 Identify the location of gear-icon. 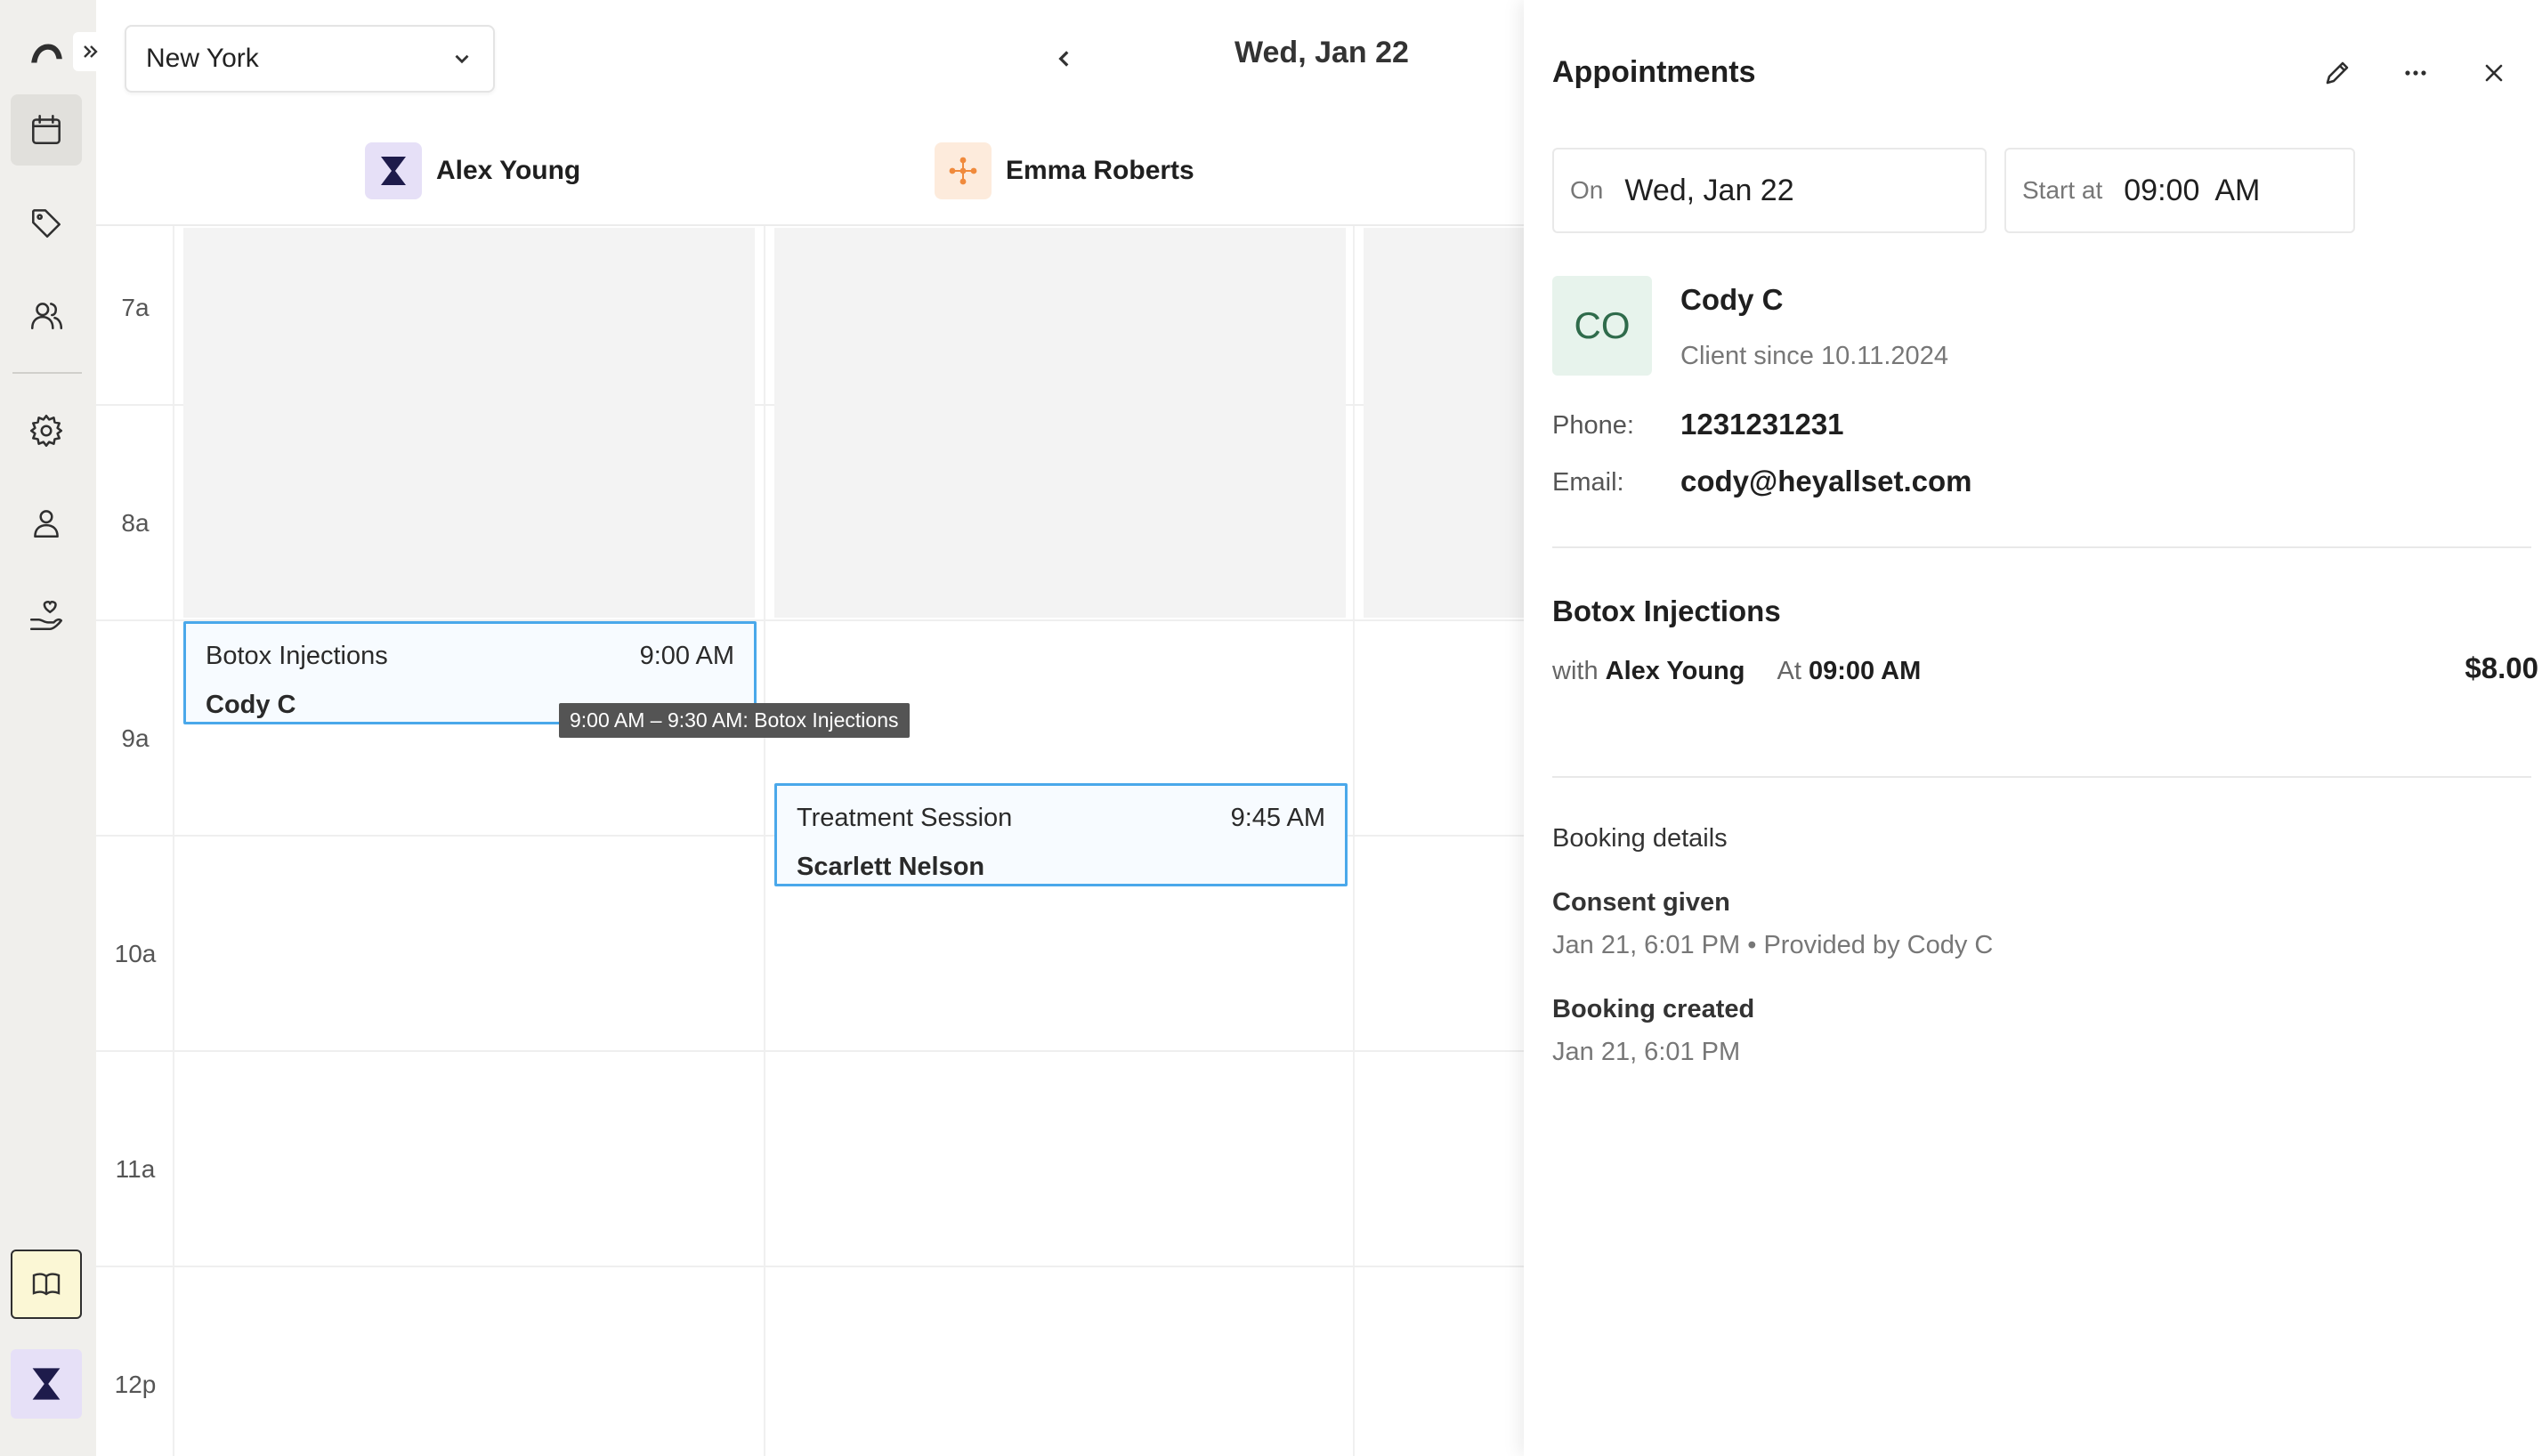
(46, 431).